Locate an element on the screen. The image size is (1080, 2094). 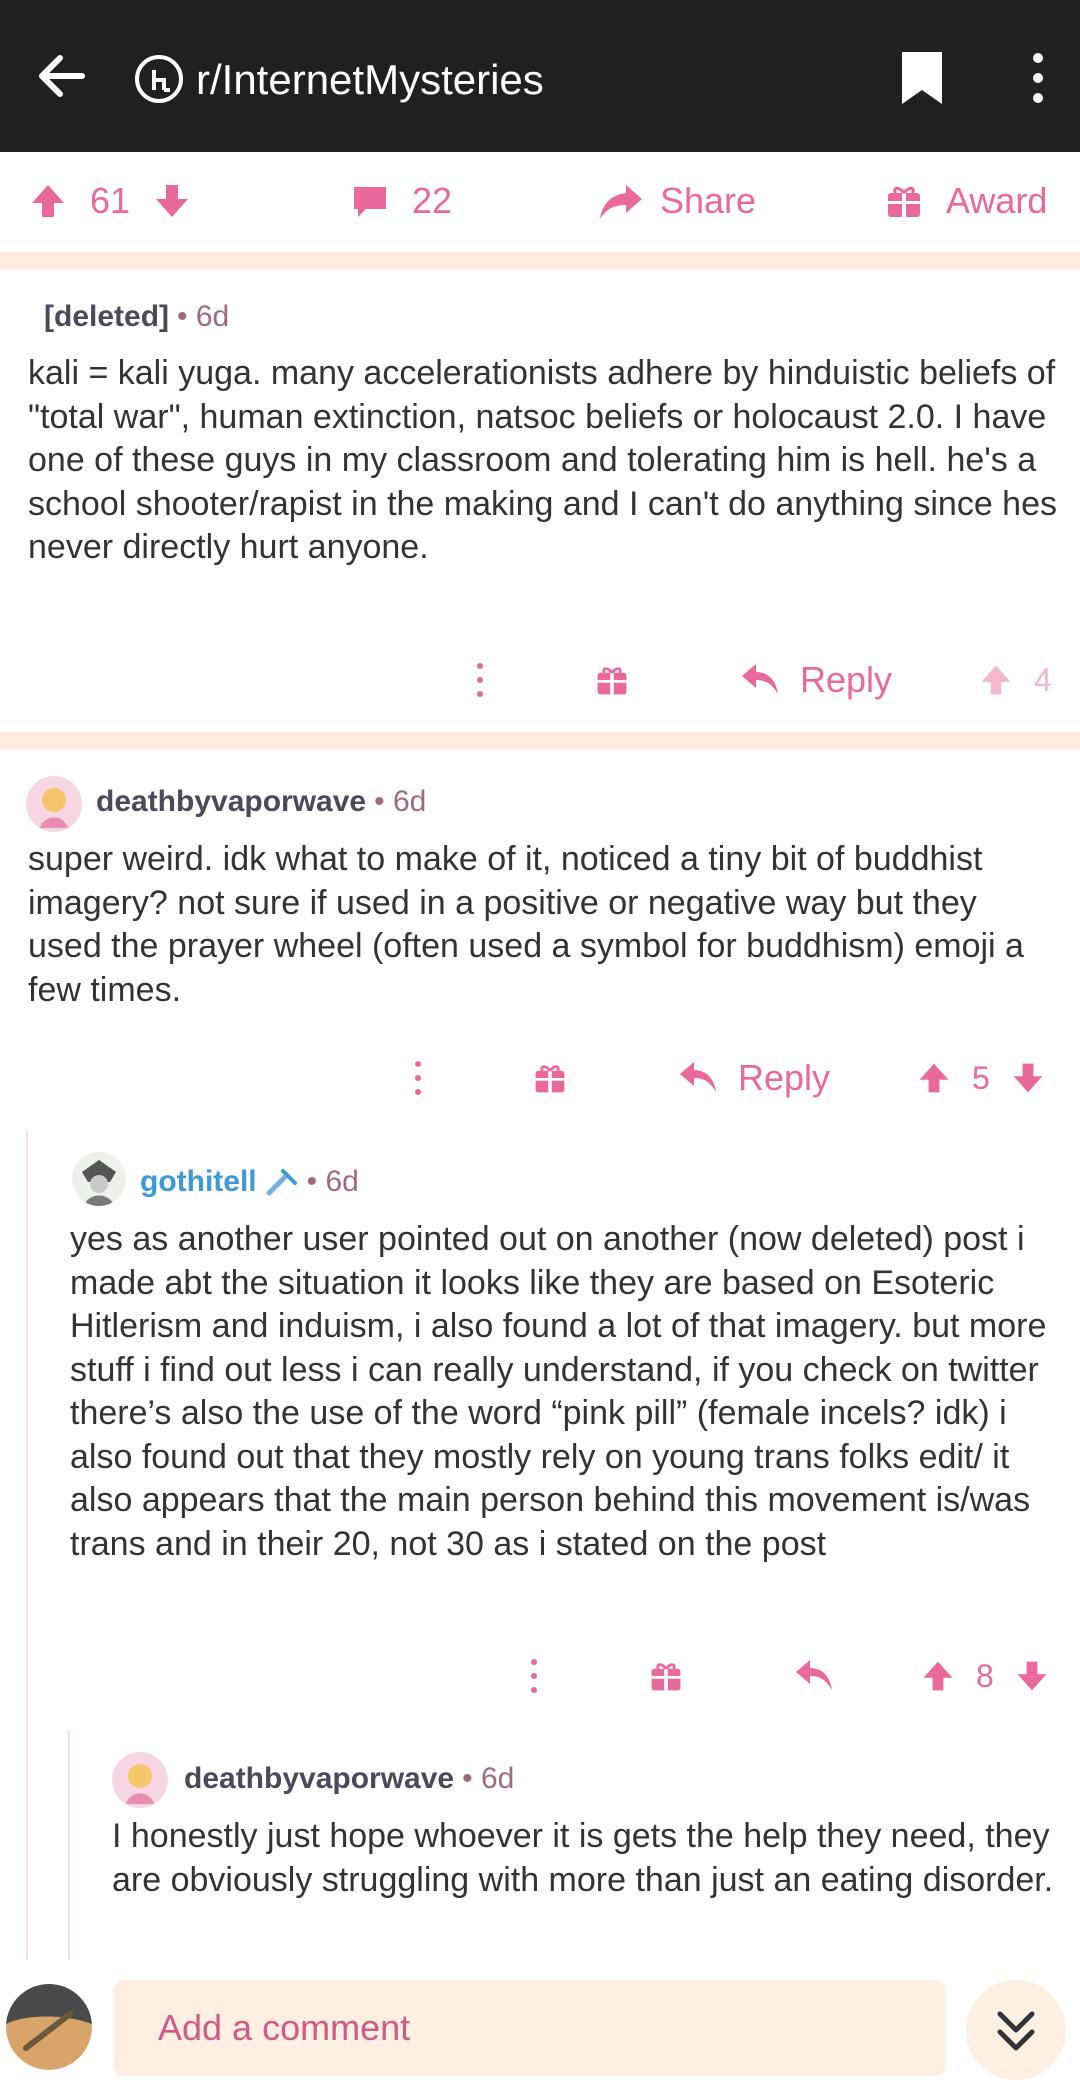
top-app-bar: r/InternetMysteries is located at coordinates (540, 76).